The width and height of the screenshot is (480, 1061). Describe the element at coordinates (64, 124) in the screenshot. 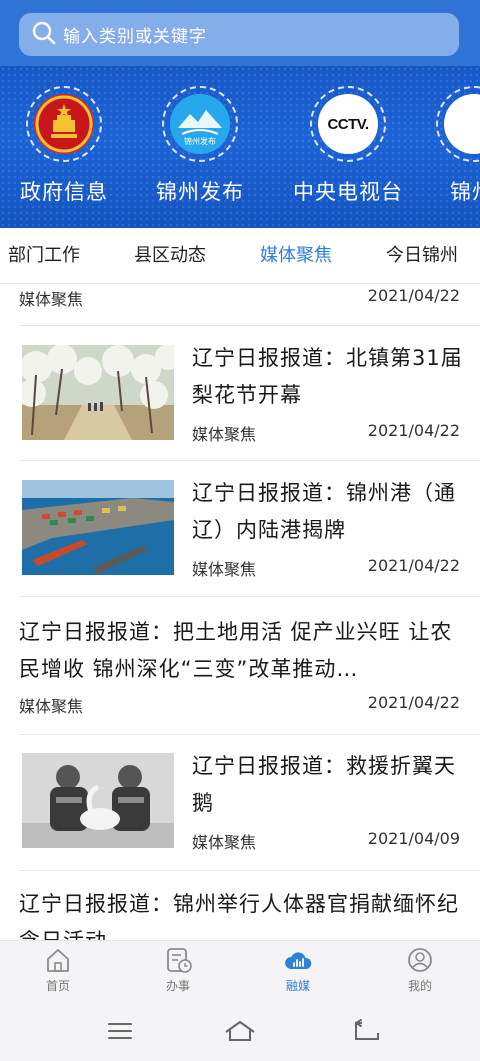

I see `national-emblem-icon` at that location.